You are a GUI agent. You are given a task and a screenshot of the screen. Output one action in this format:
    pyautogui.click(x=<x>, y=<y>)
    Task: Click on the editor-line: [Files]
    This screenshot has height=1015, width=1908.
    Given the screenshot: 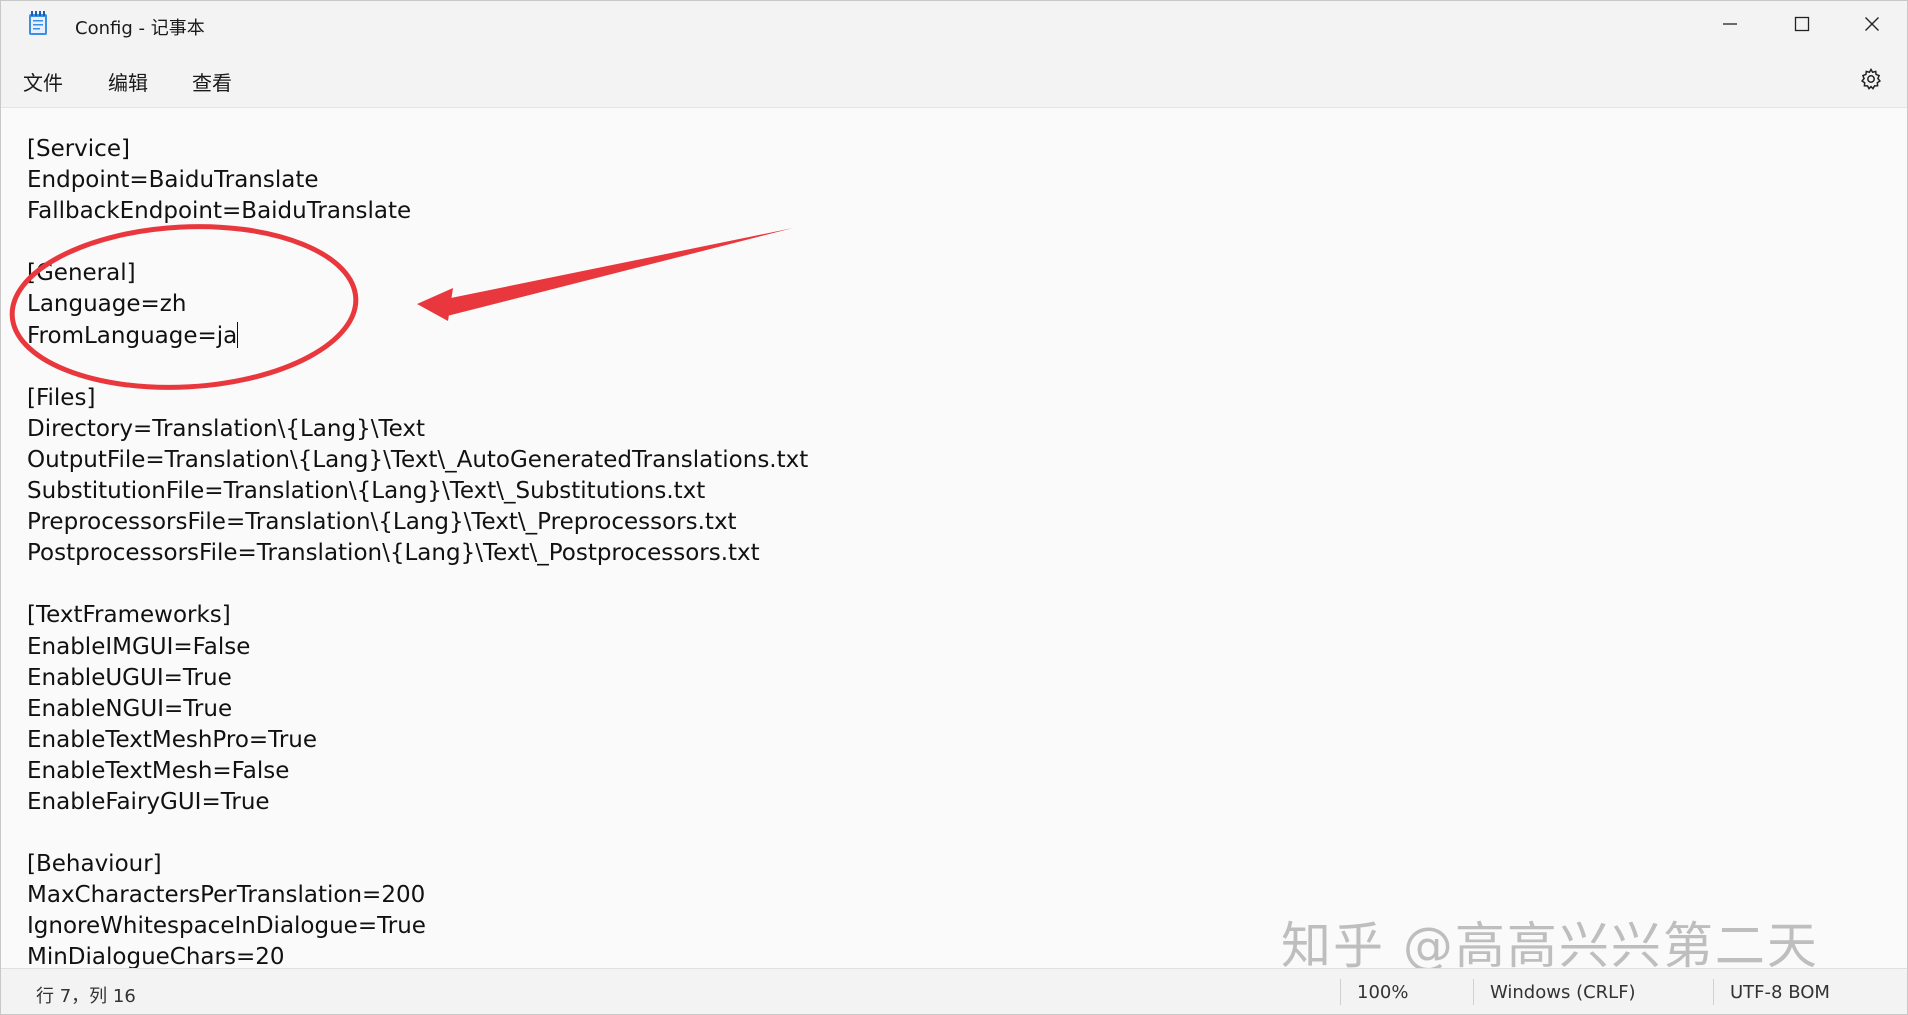 What is the action you would take?
    pyautogui.click(x=61, y=397)
    